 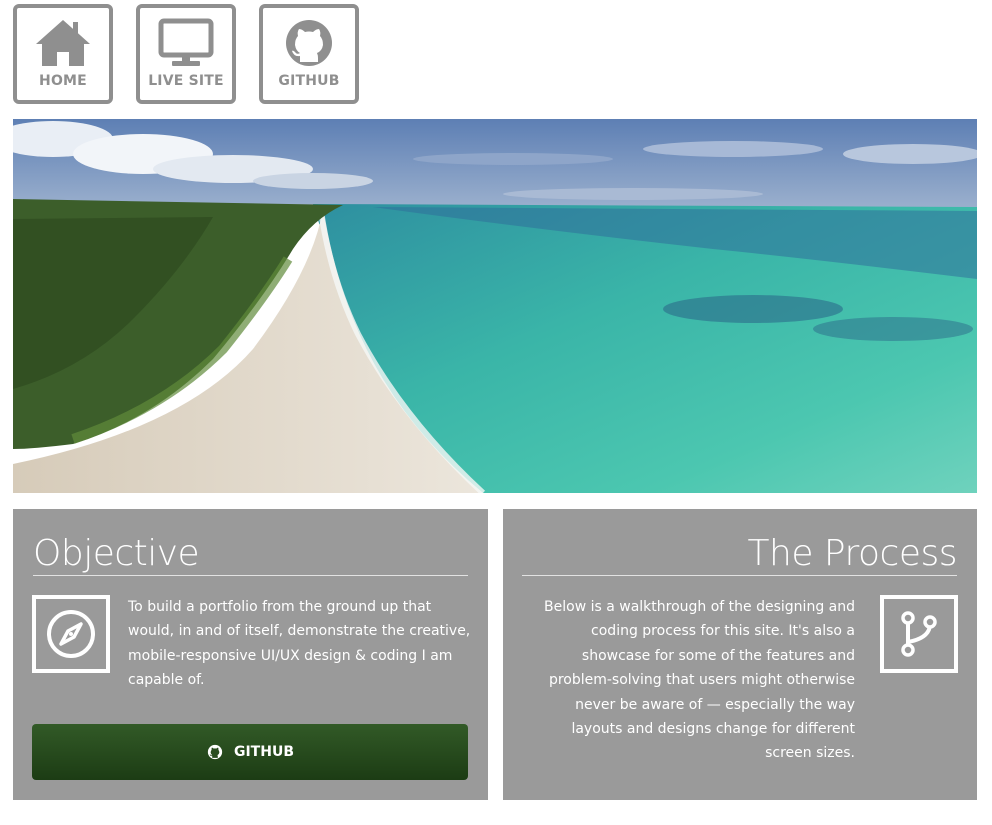 I want to click on home-label: HOME, so click(x=63, y=81).